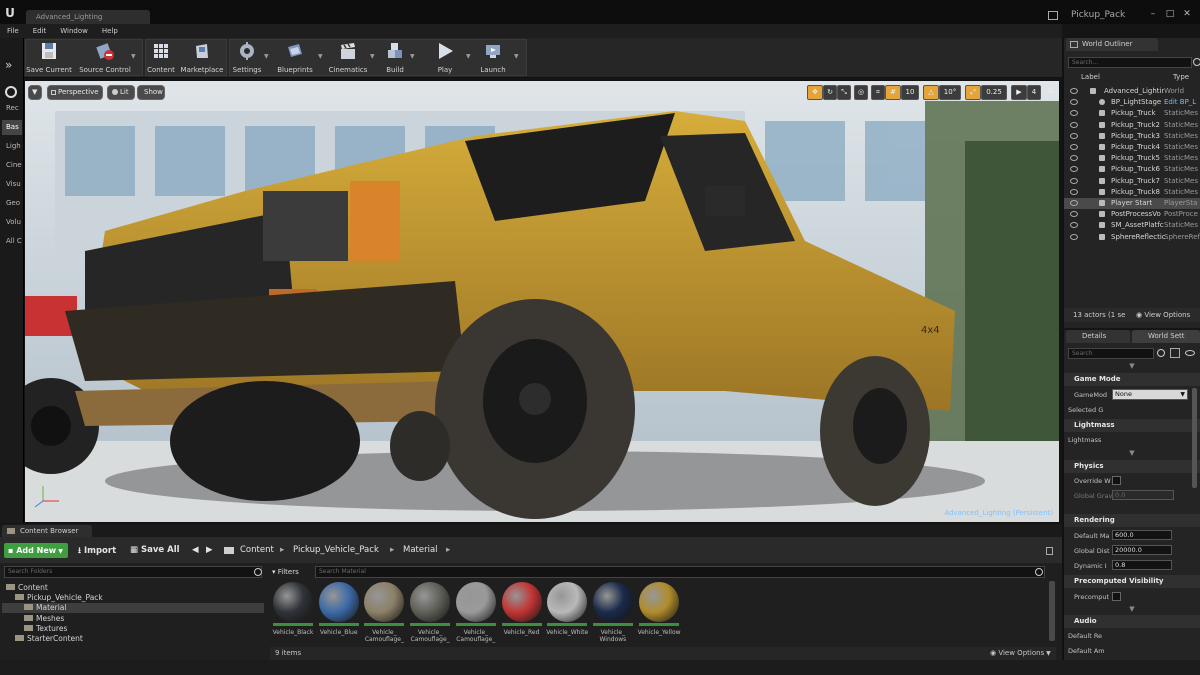 The width and height of the screenshot is (1200, 675). I want to click on section-rendering: Rendering, so click(1132, 520).